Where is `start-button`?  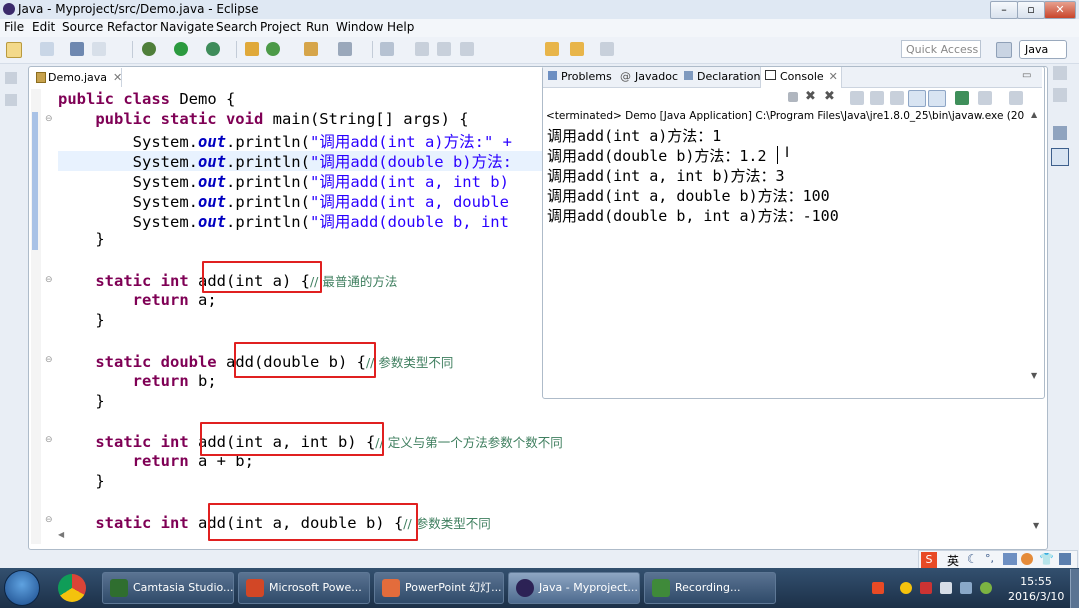 start-button is located at coordinates (22, 588).